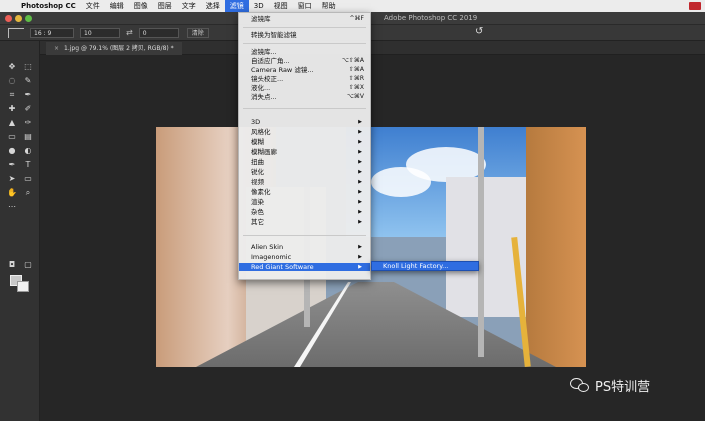 This screenshot has height=421, width=705. I want to click on marquee-tool-icon: ⬚, so click(28, 67).